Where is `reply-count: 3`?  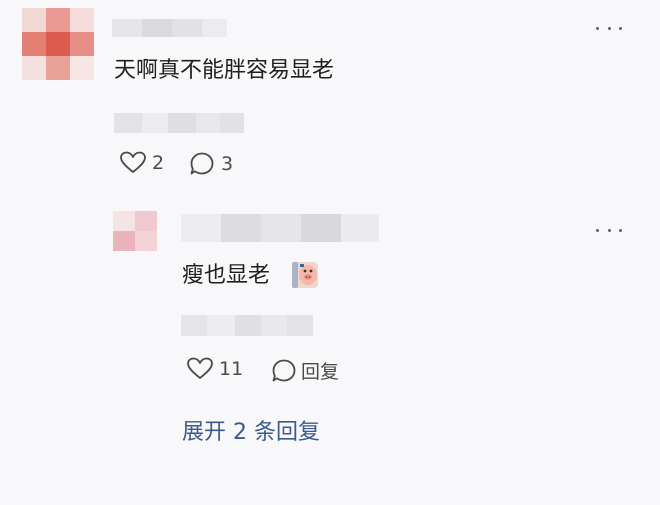
reply-count: 3 is located at coordinates (227, 164).